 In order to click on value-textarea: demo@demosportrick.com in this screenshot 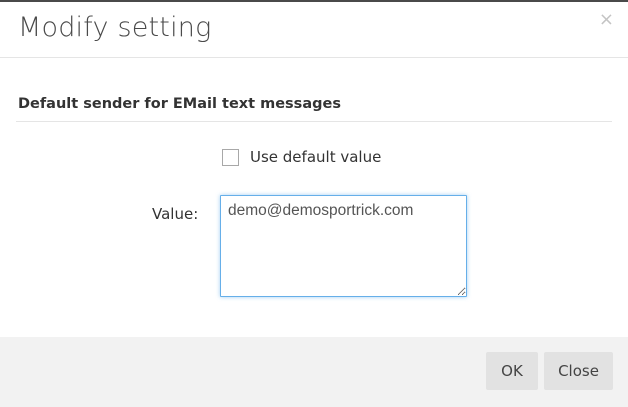, I will do `click(343, 246)`.